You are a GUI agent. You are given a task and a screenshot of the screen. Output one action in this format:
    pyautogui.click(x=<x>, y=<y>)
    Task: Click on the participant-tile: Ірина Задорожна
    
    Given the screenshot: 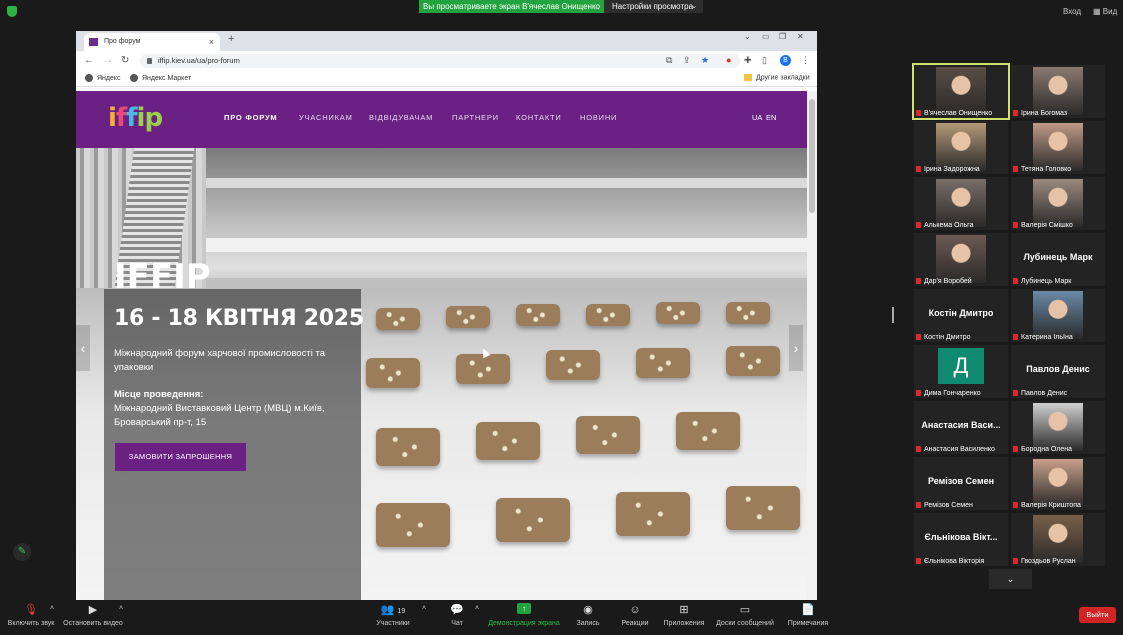 What is the action you would take?
    pyautogui.click(x=961, y=147)
    